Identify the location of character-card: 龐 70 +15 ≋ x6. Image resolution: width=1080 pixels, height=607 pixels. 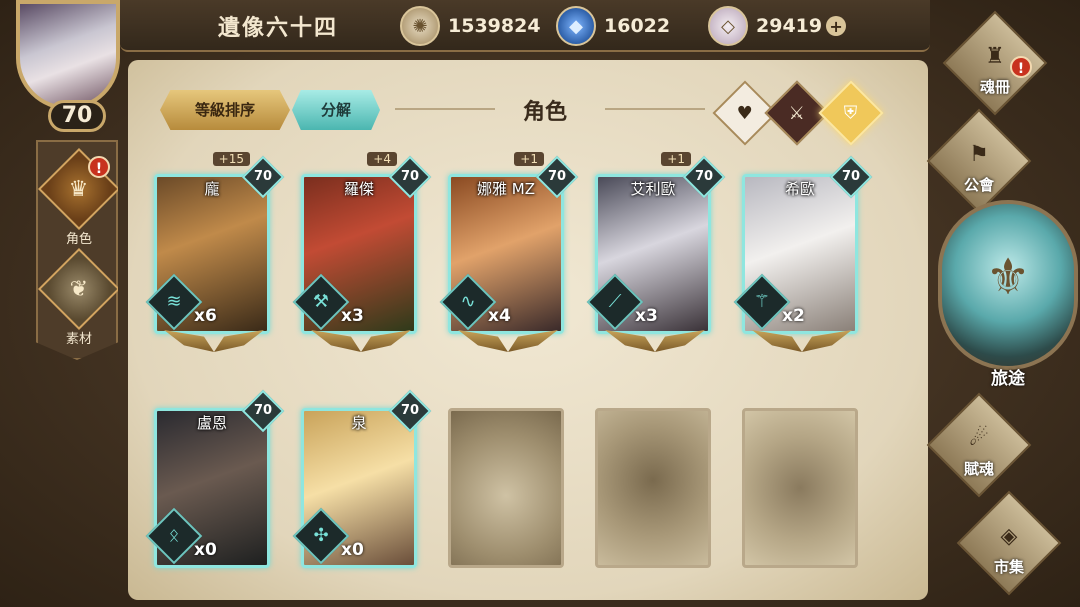
(215, 252).